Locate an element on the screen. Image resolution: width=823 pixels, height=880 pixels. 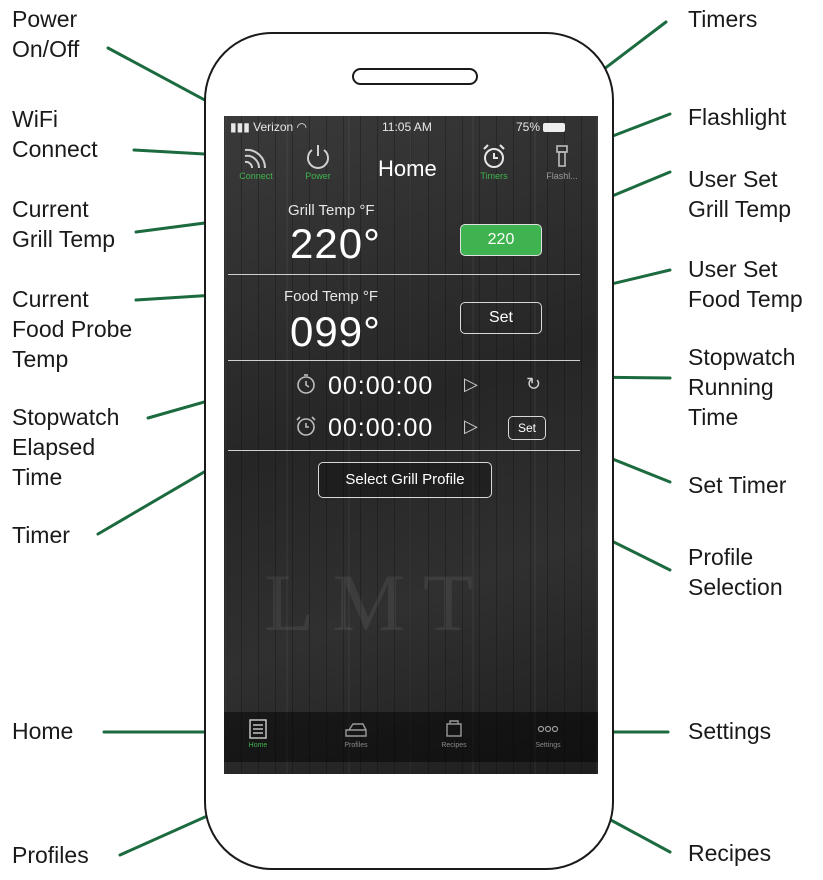
tab-recipes: Recipes is located at coordinates (454, 733).